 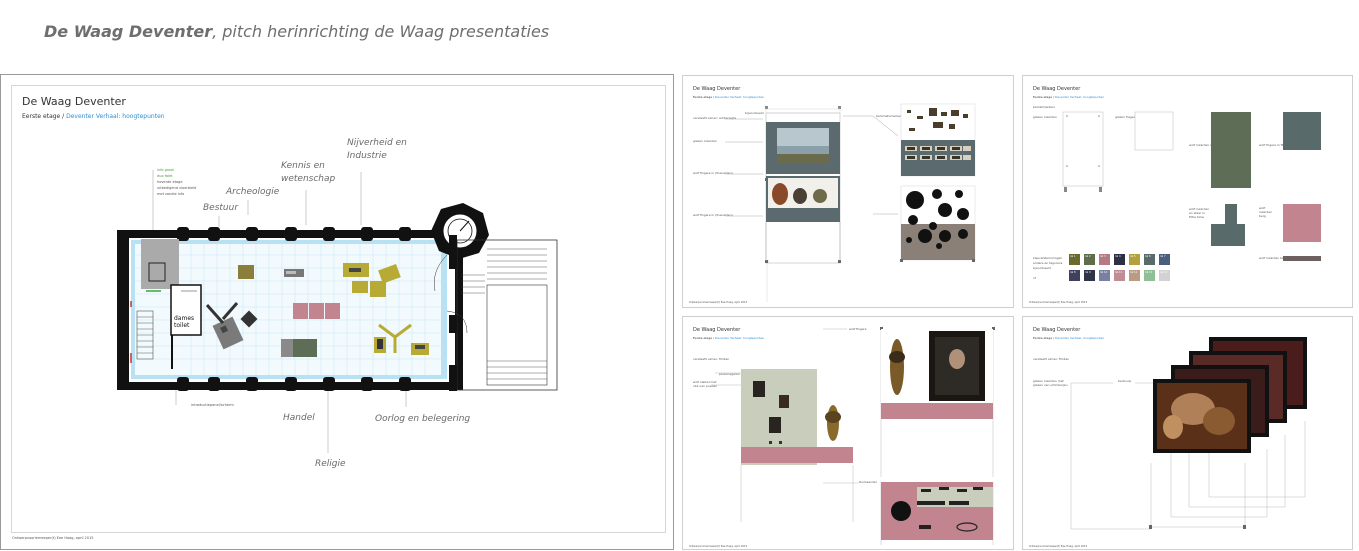 What do you see at coordinates (1104, 272) in the screenshot?
I see `swatch-label: ral 10` at bounding box center [1104, 272].